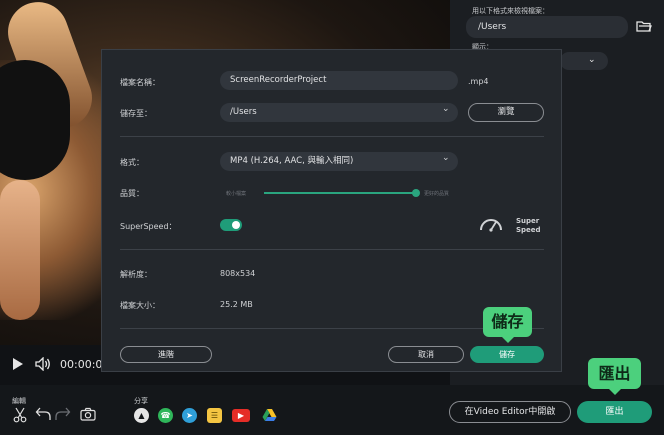 The width and height of the screenshot is (664, 435). Describe the element at coordinates (614, 412) in the screenshot. I see `export-button: 匯出` at that location.